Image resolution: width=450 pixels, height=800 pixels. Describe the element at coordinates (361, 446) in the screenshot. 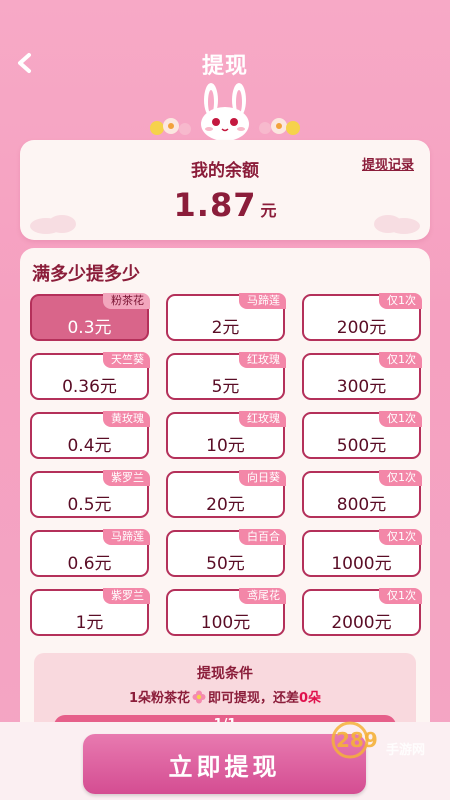

I see `option-amount: 500元` at that location.